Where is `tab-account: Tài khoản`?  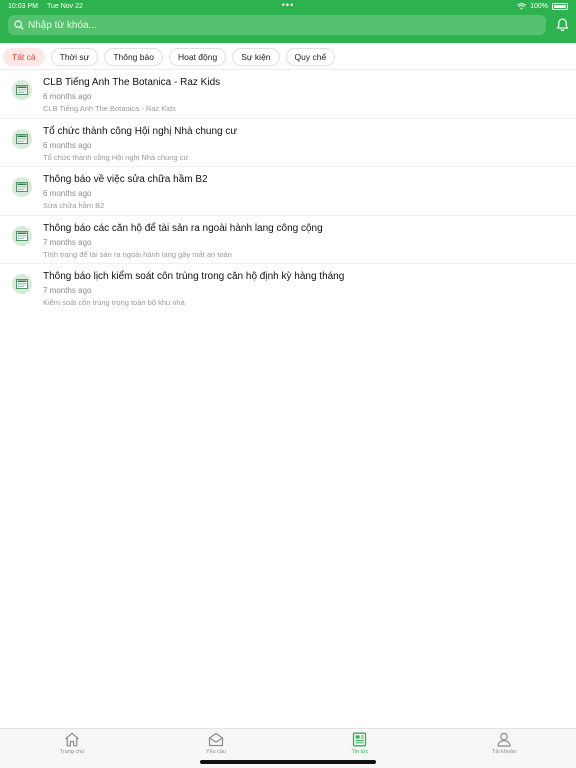 tab-account: Tài khoản is located at coordinates (504, 748).